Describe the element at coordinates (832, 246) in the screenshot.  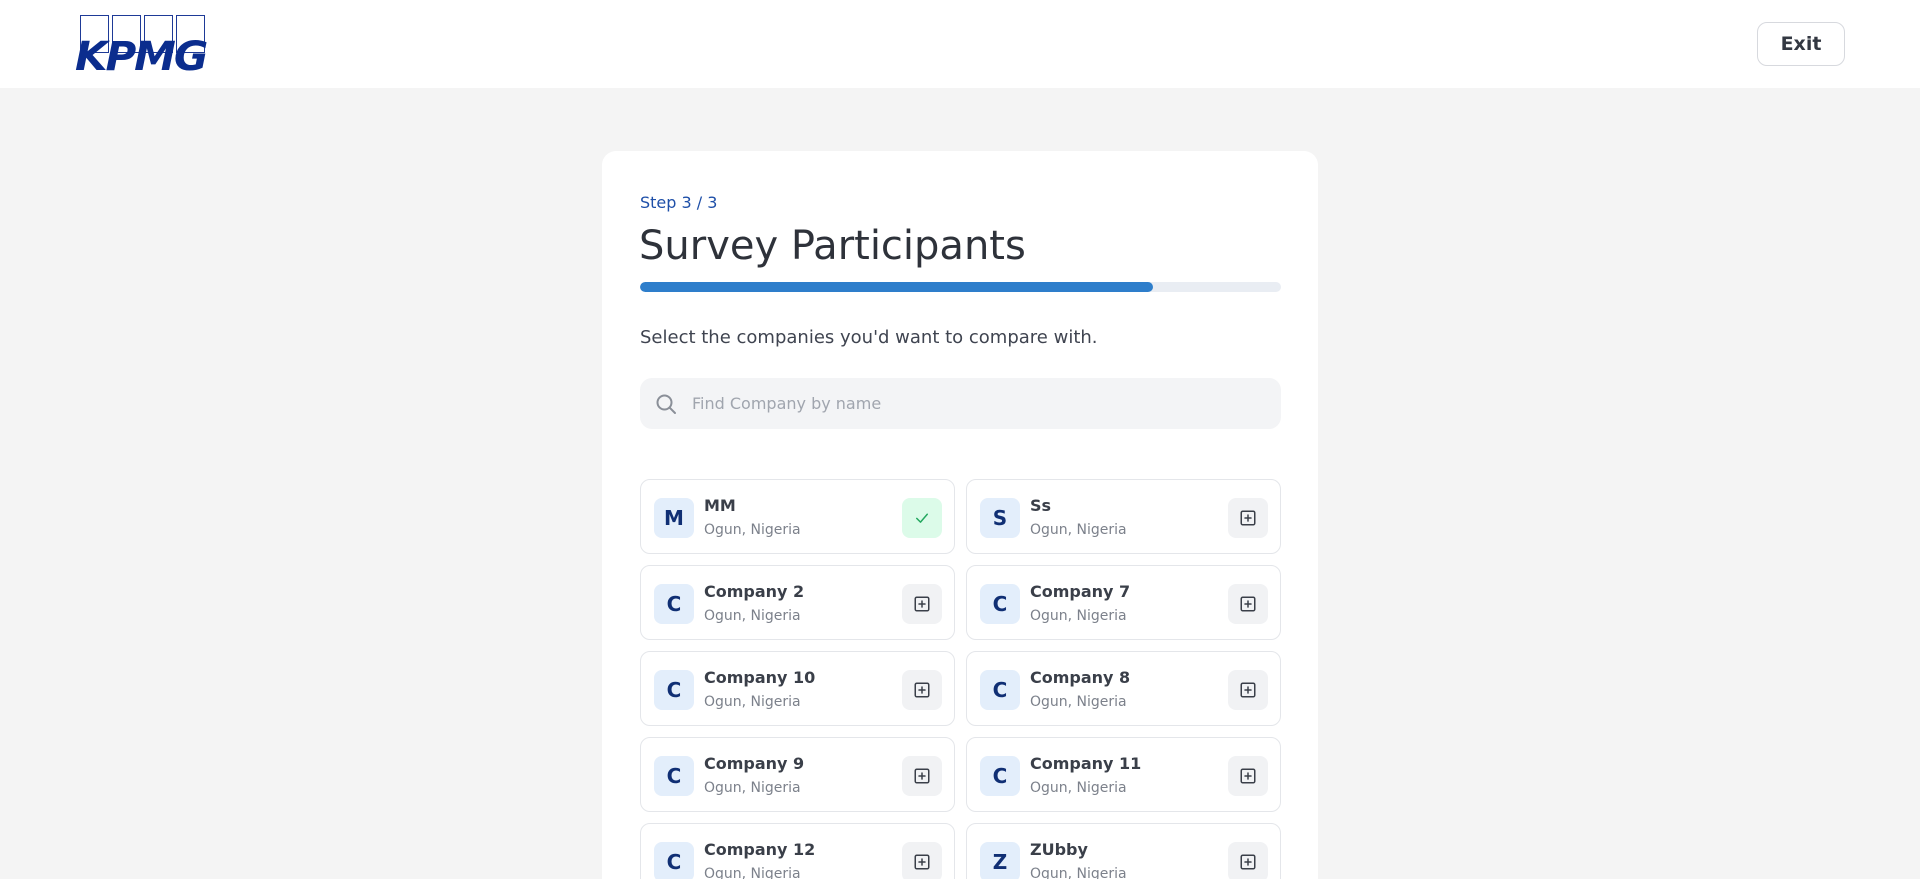
I see `page-title: Survey Participants` at that location.